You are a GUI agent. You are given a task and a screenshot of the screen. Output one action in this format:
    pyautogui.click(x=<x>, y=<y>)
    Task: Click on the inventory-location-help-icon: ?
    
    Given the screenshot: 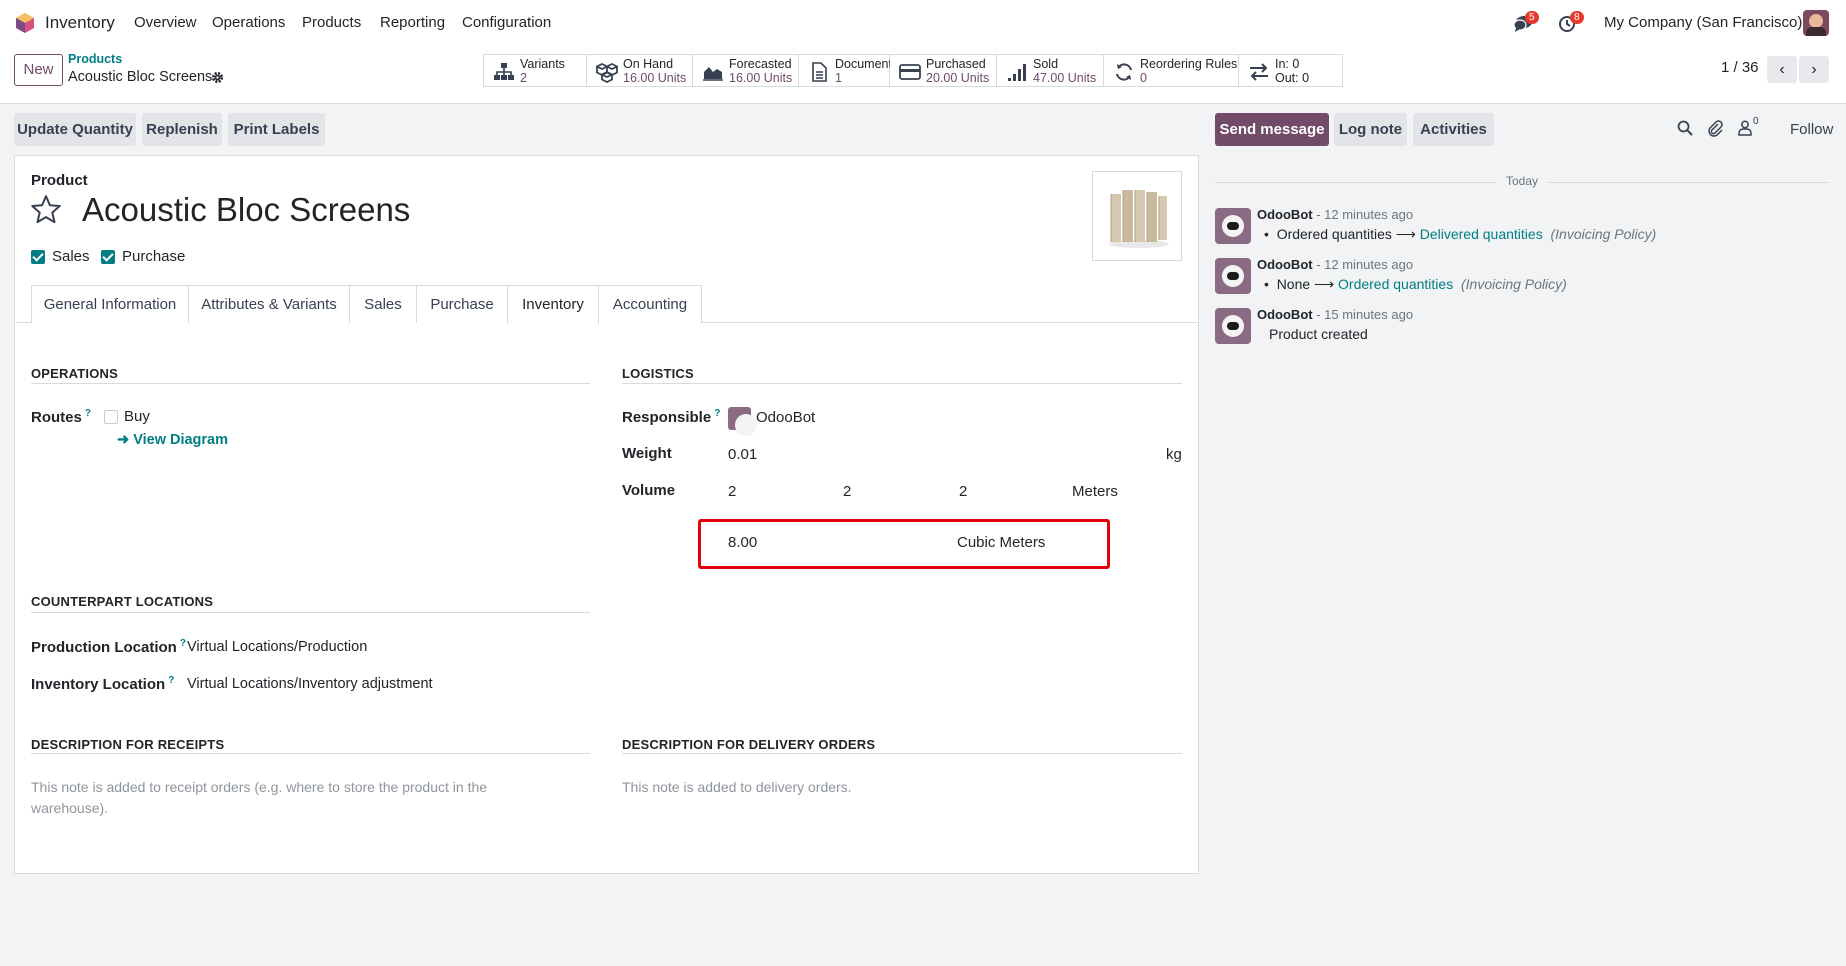 What is the action you would take?
    pyautogui.click(x=171, y=680)
    